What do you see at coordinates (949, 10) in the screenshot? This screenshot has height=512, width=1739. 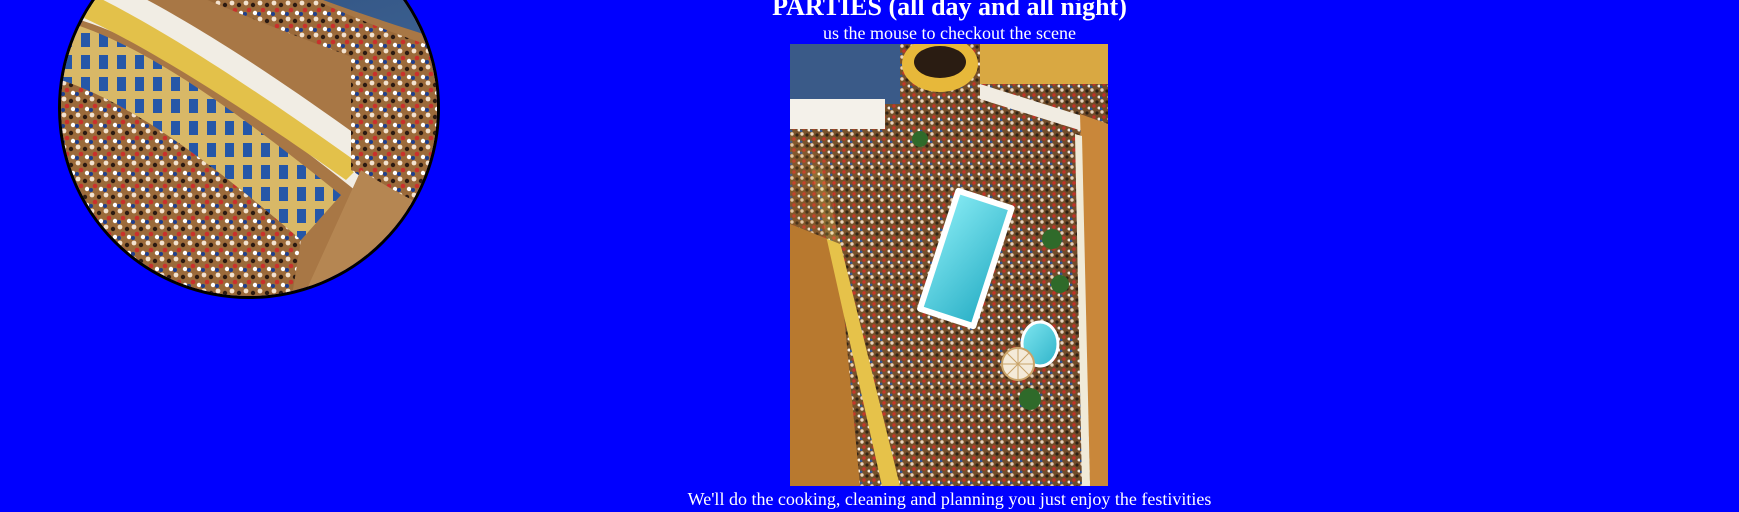 I see `page-title: PARTIES (all day and all night)` at bounding box center [949, 10].